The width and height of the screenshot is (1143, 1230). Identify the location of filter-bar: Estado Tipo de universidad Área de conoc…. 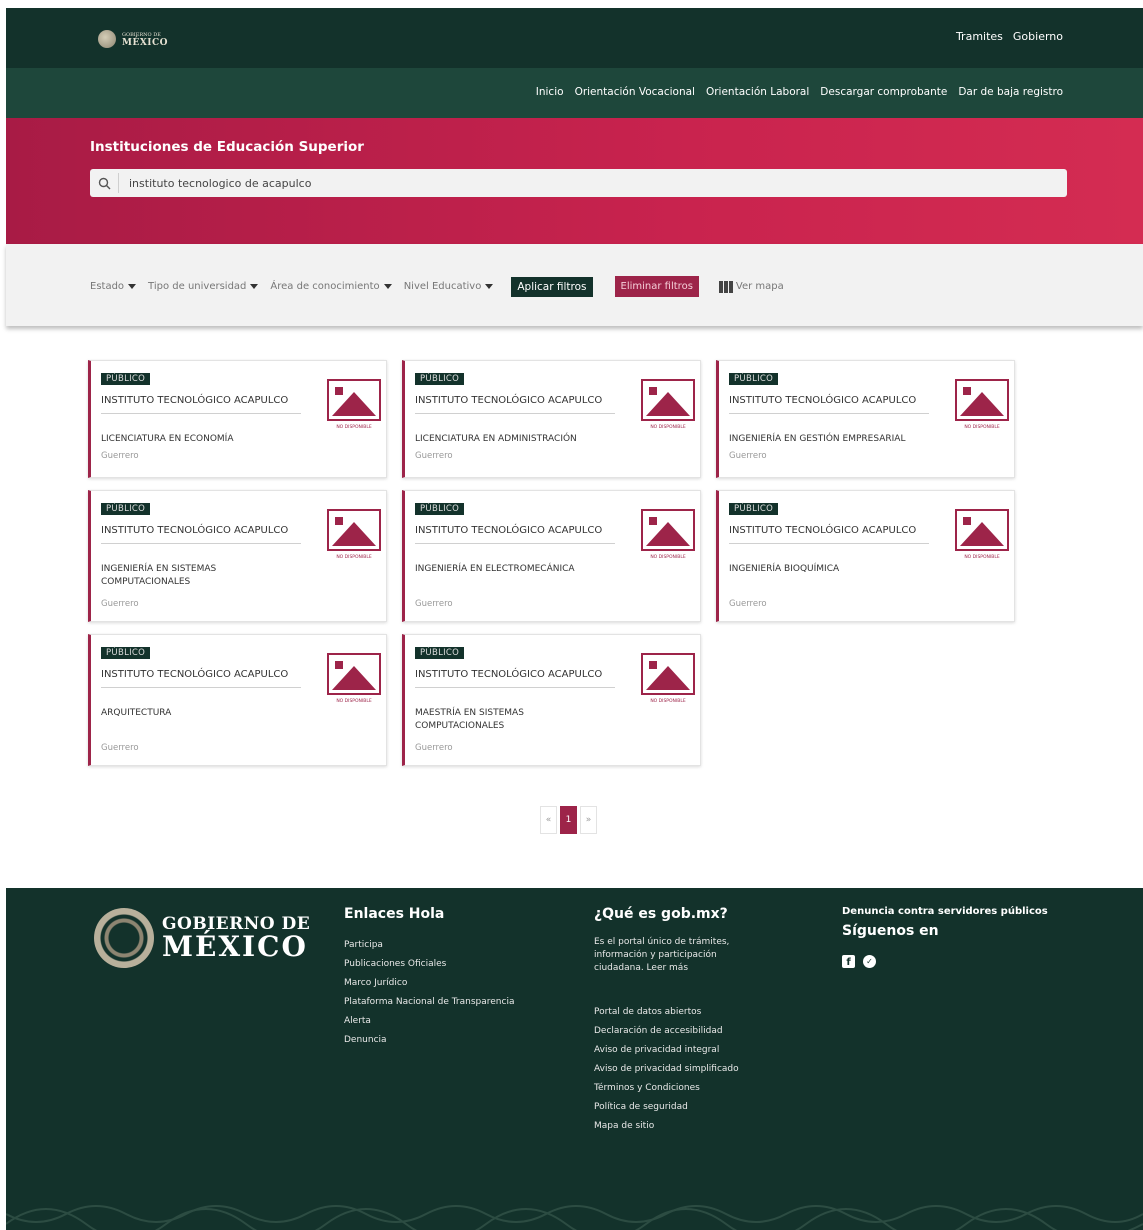
(574, 285).